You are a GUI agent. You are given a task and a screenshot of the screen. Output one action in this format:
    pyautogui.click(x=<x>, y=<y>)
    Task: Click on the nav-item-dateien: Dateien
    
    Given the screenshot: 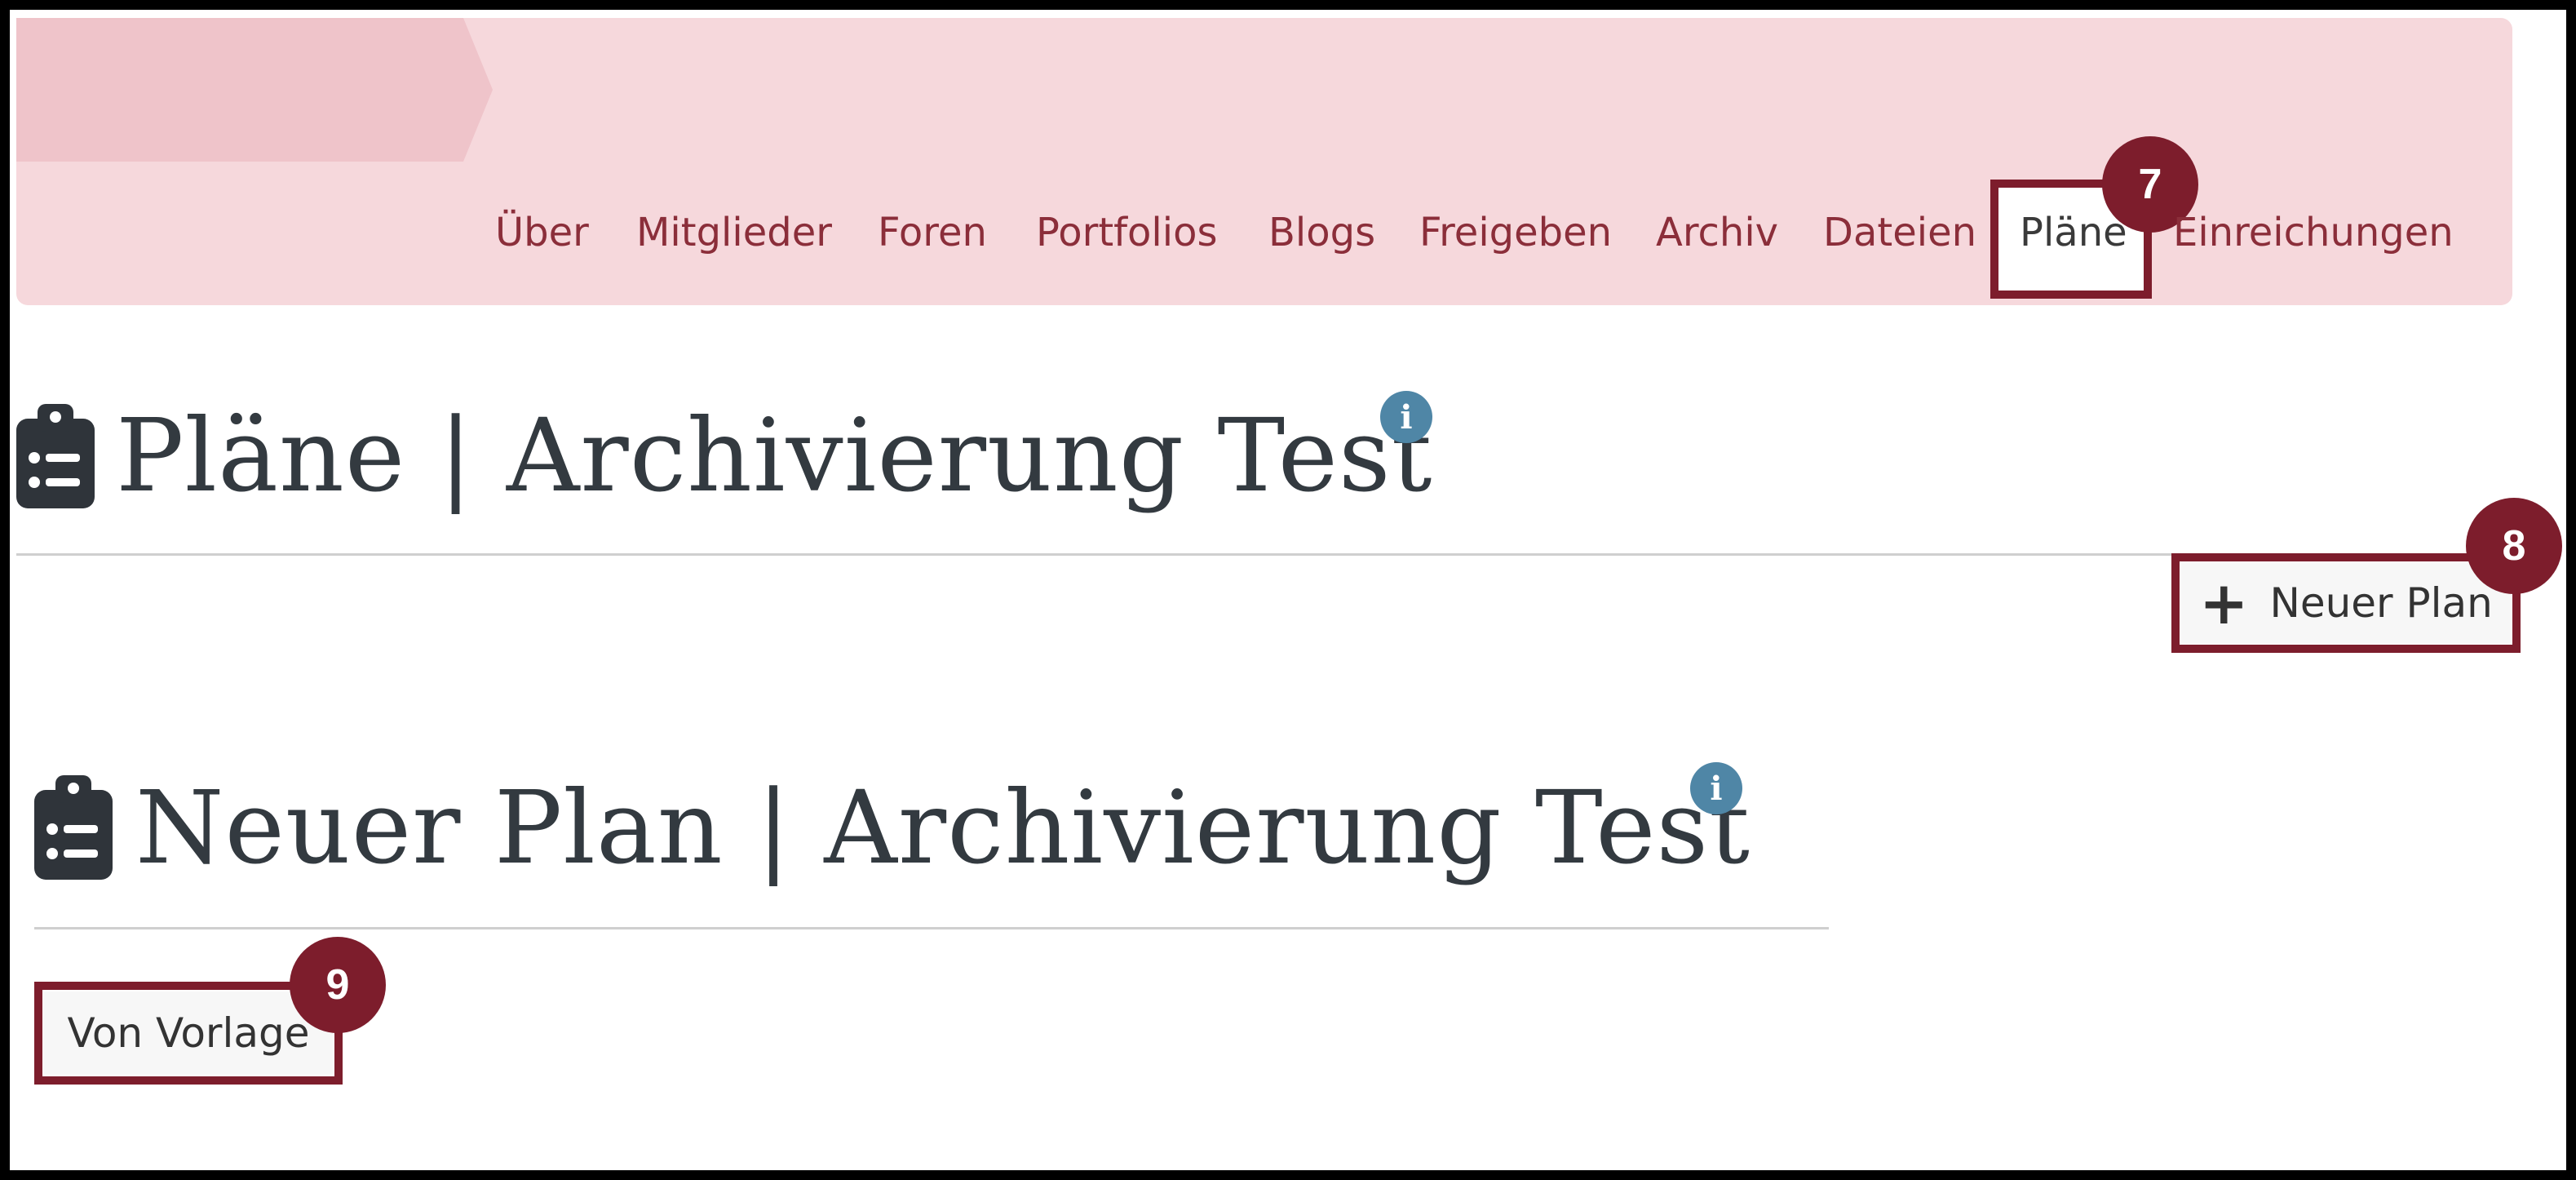 What is the action you would take?
    pyautogui.click(x=1899, y=232)
    